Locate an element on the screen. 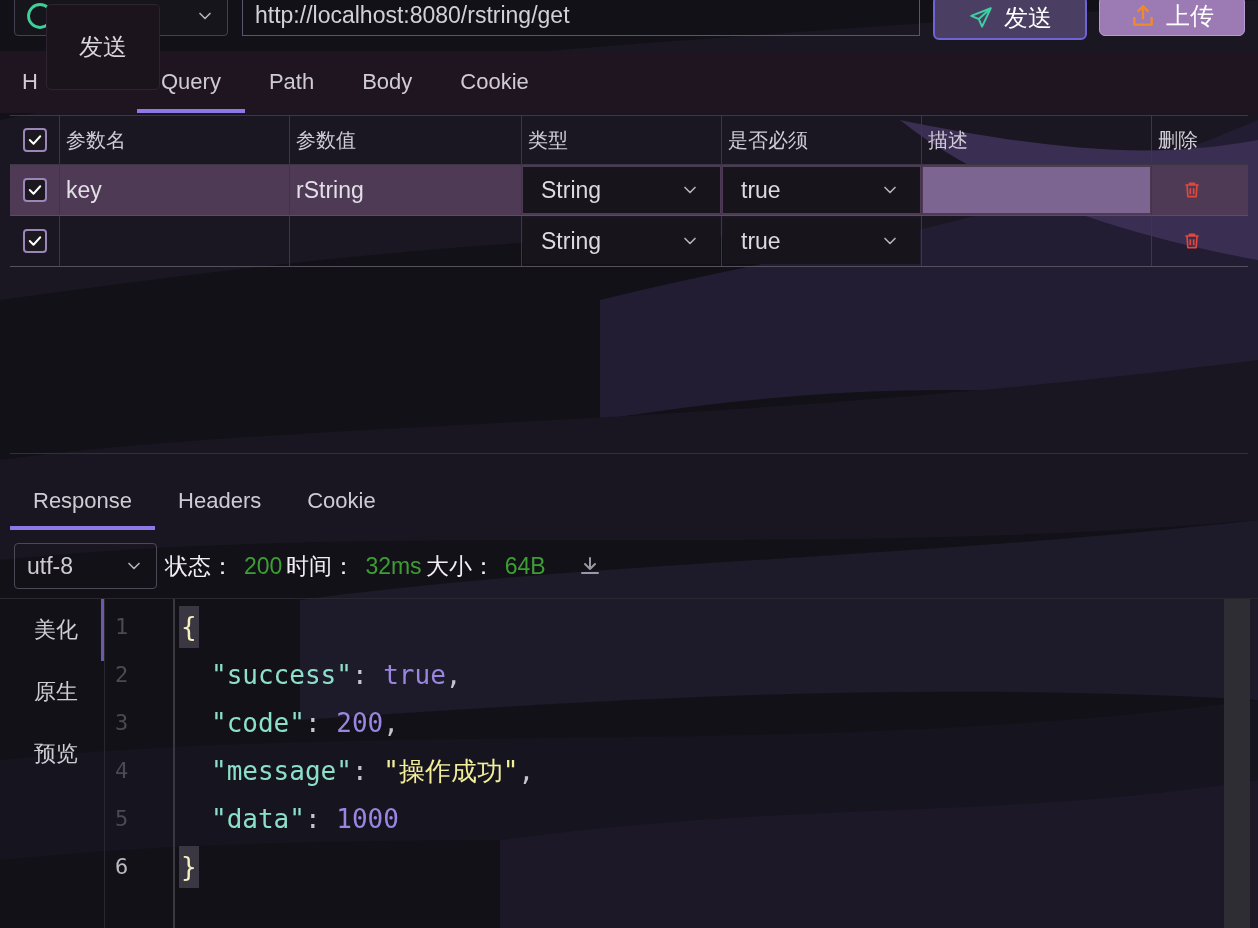 This screenshot has height=928, width=1258. matched-brace: { is located at coordinates (189, 627).